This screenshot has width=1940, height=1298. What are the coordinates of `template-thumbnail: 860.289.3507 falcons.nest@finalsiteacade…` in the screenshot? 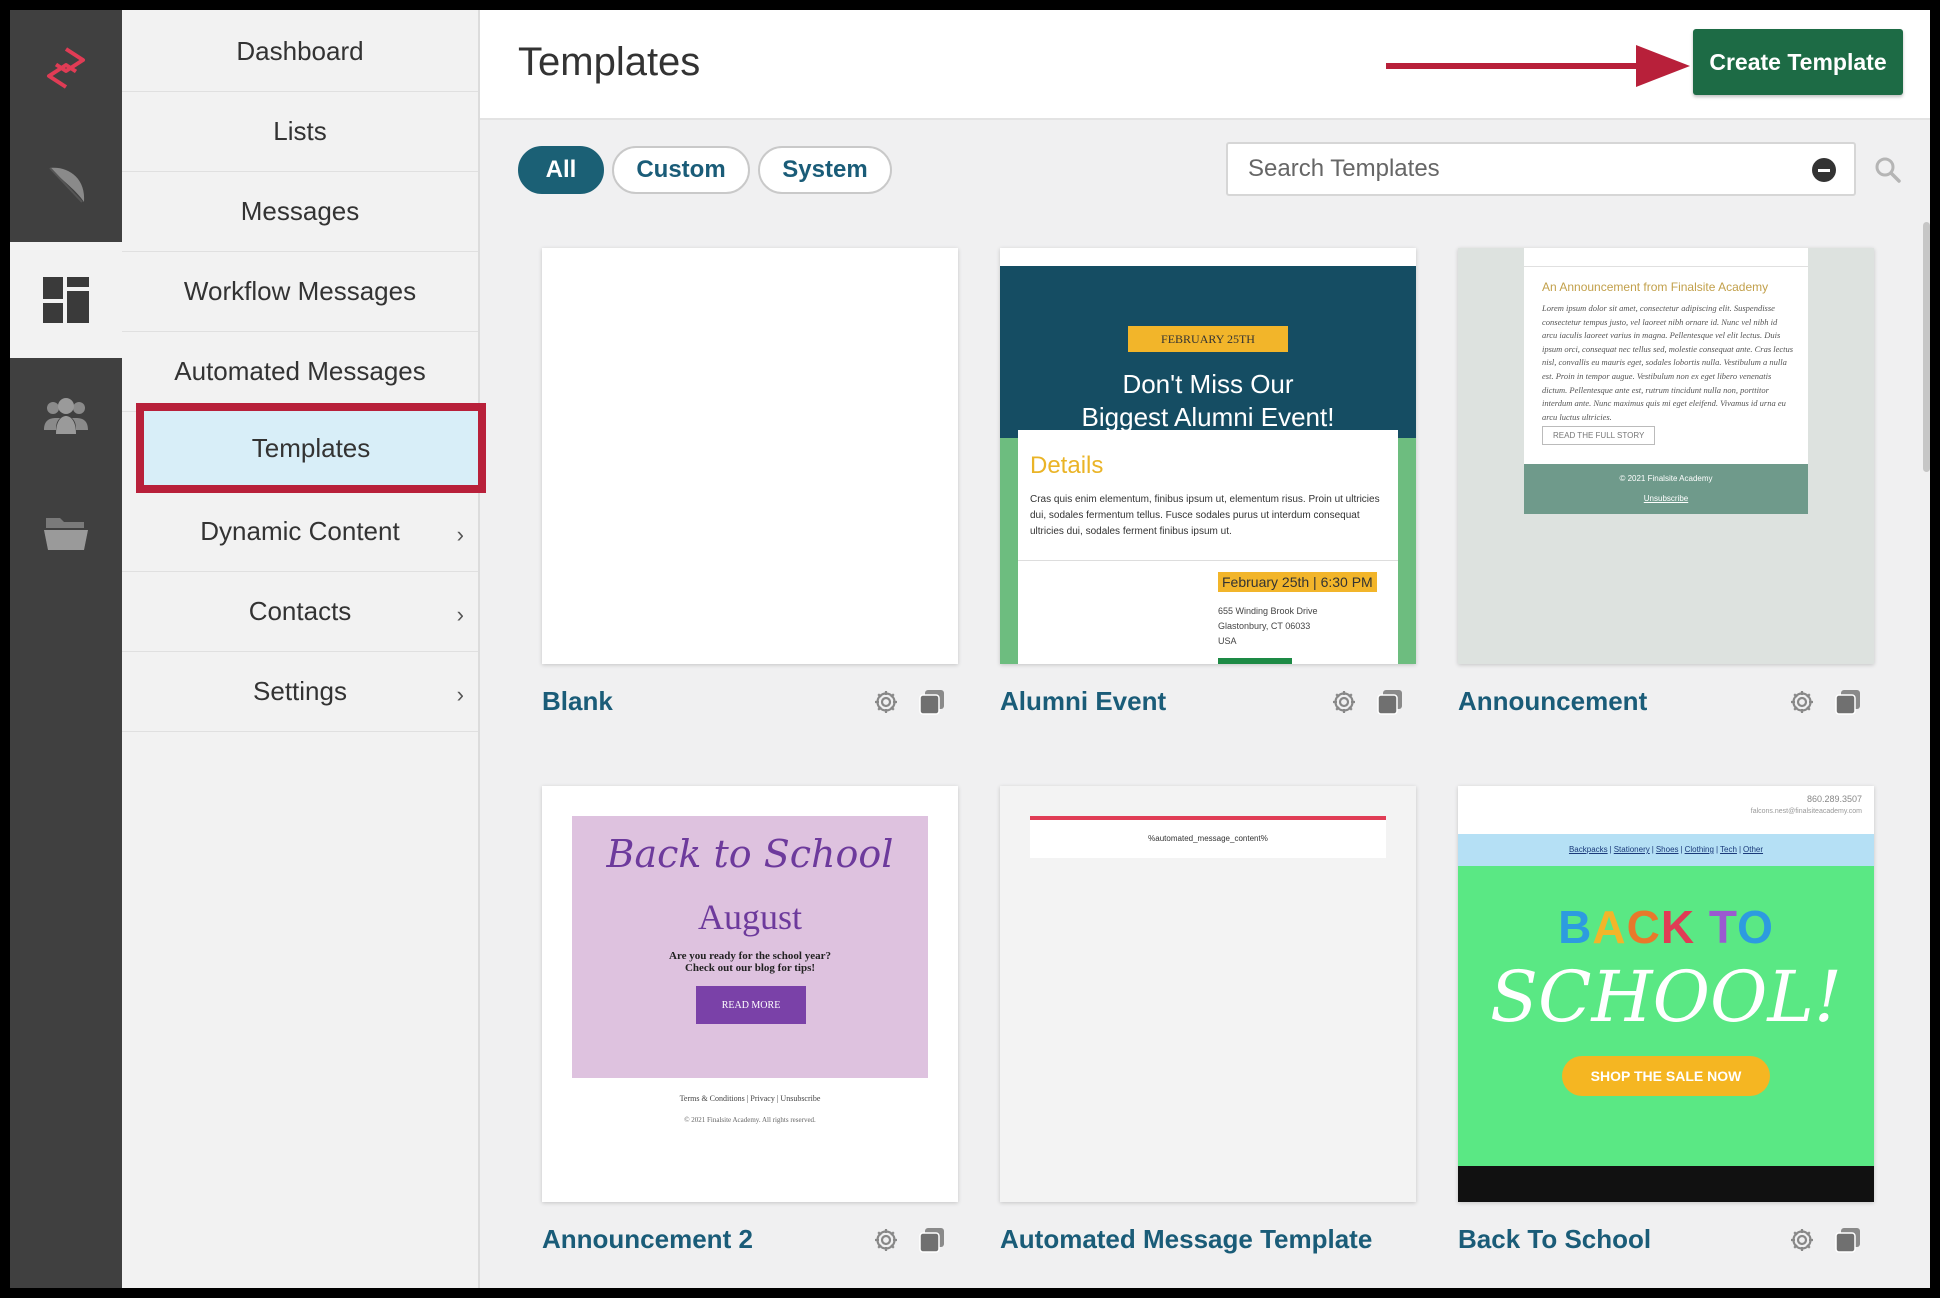 It's located at (1666, 994).